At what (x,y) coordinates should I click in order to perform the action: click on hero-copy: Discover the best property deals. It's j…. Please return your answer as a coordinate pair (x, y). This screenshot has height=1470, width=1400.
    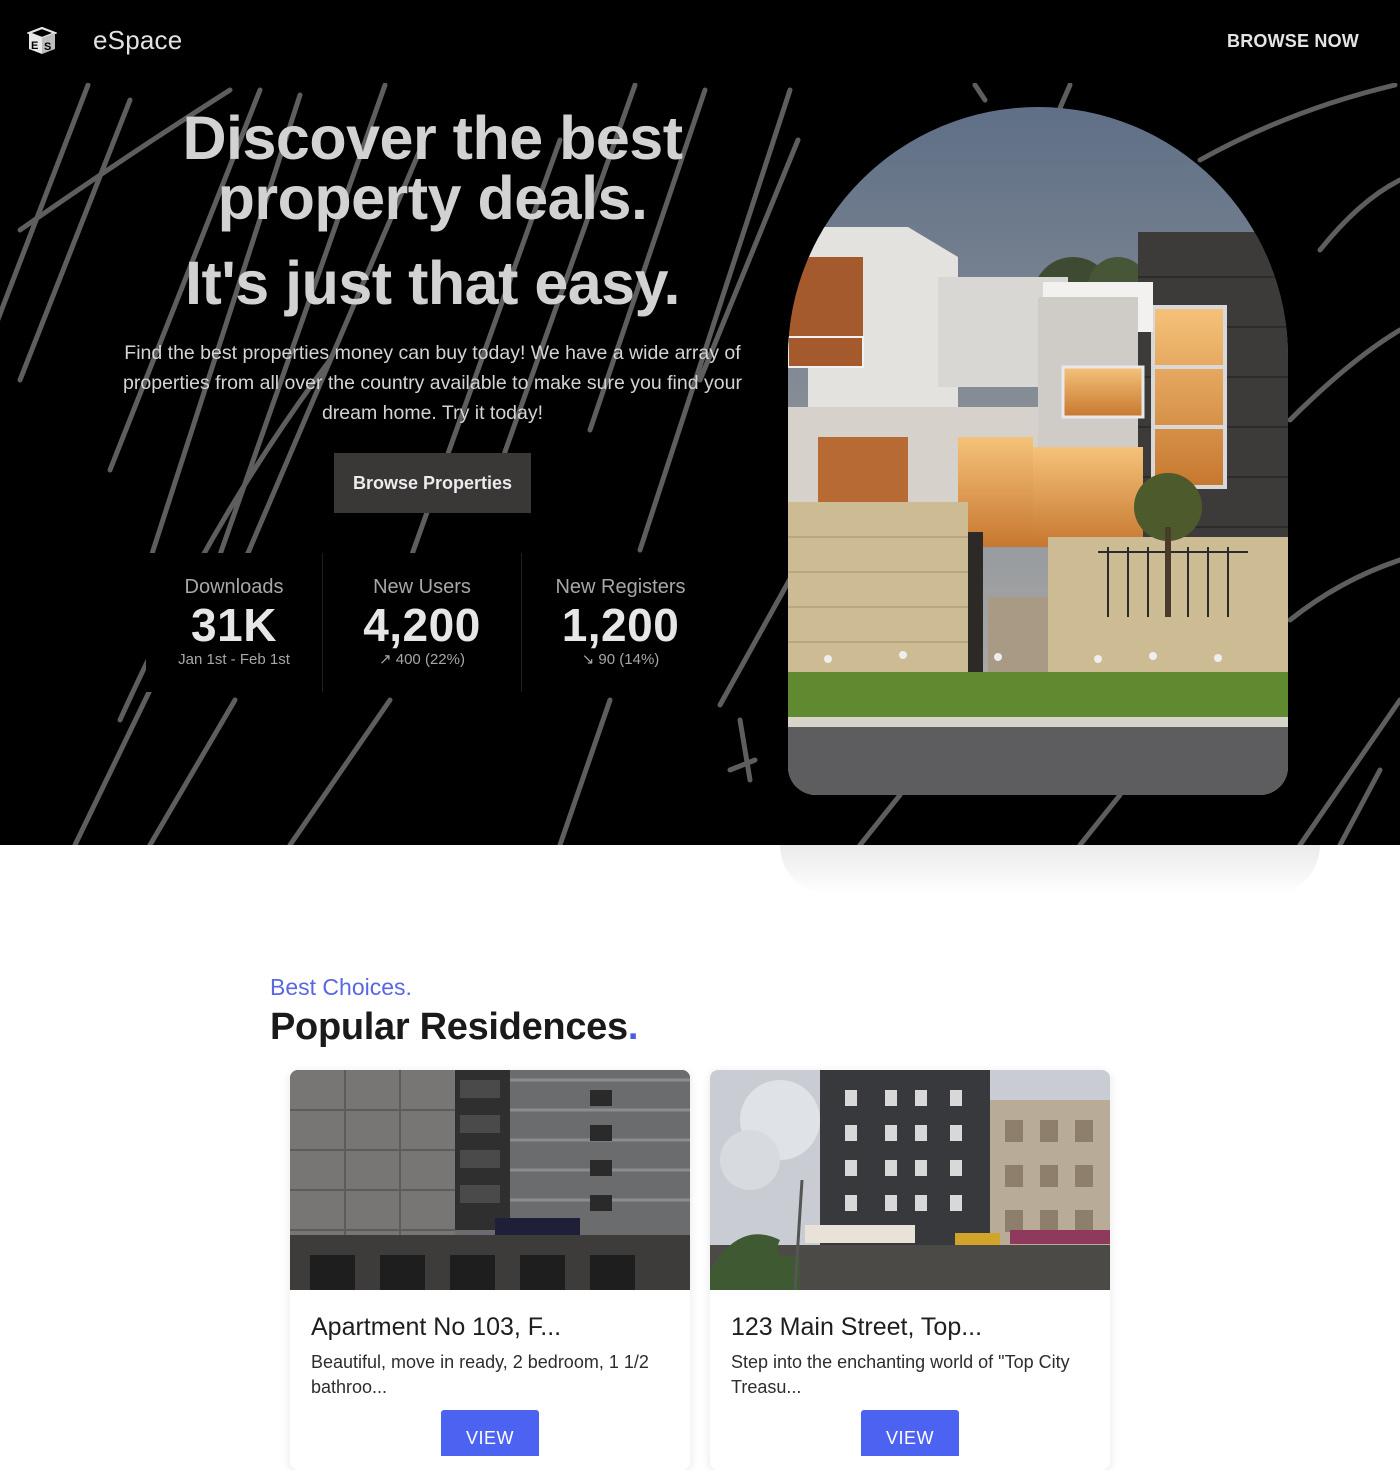
    Looking at the image, I should click on (432, 268).